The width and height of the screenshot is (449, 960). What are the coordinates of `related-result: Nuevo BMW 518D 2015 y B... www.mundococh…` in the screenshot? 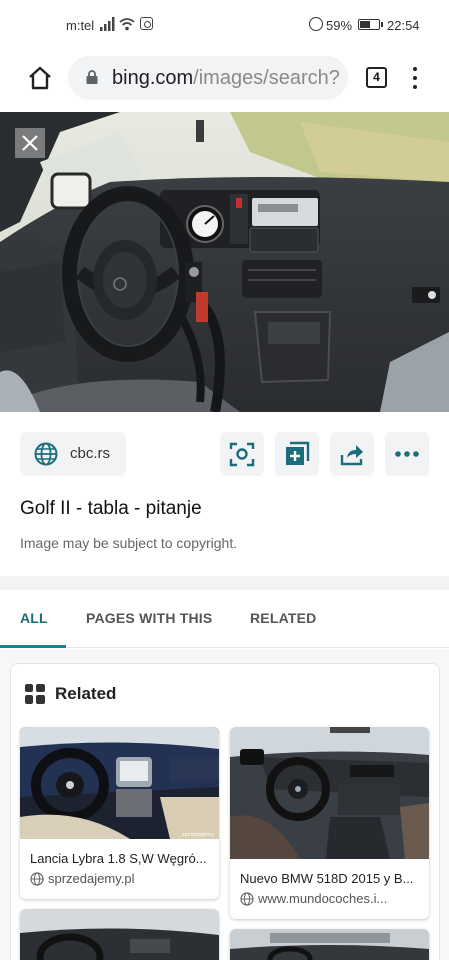 It's located at (329, 823).